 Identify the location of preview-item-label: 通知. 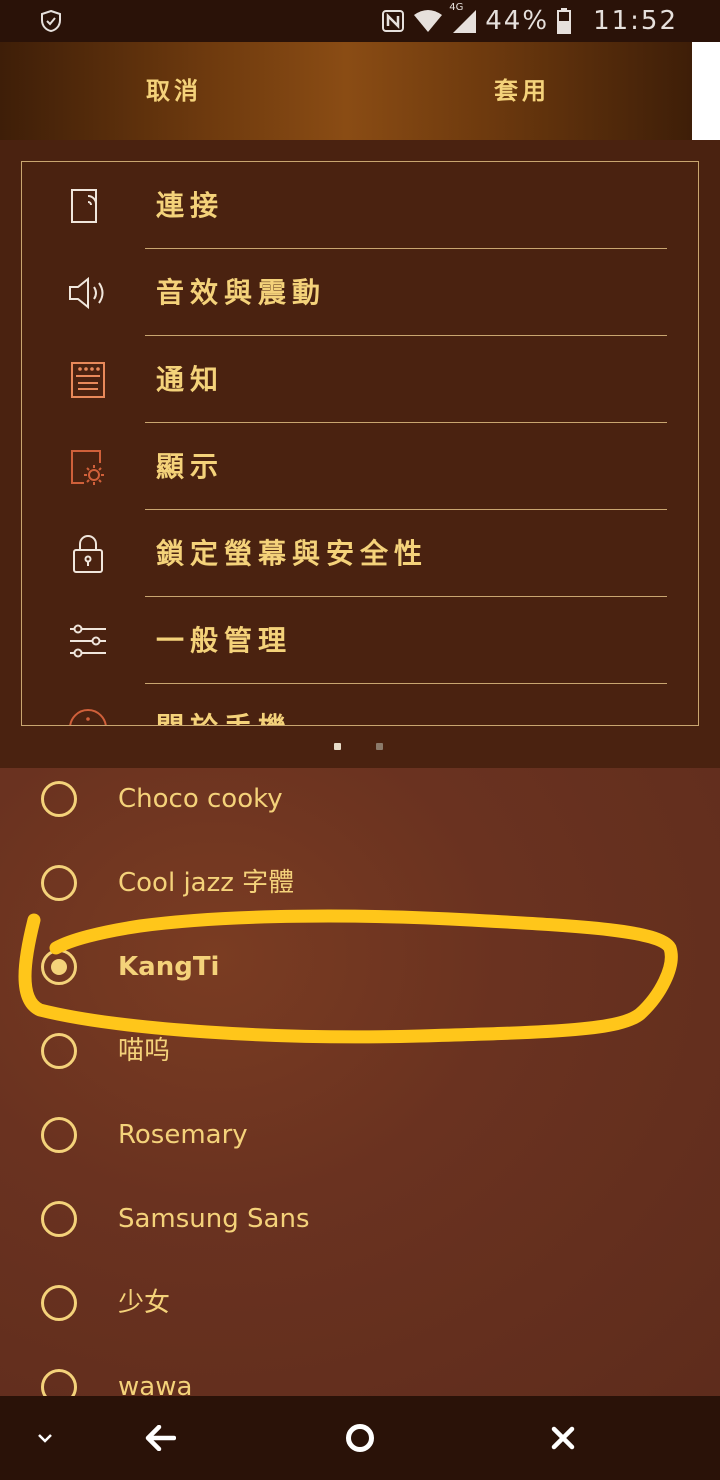
(190, 379).